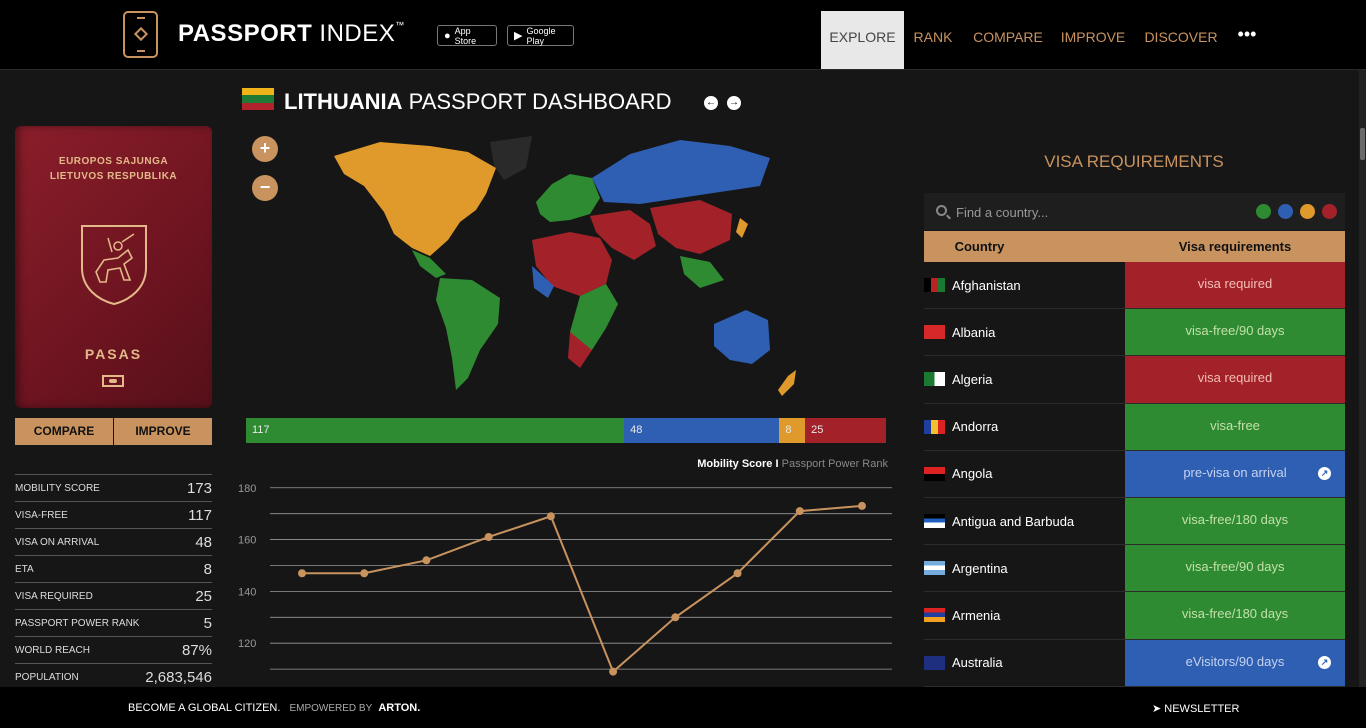 This screenshot has height=728, width=1366. Describe the element at coordinates (862, 40) in the screenshot. I see `nav-explore: EXPLORE` at that location.